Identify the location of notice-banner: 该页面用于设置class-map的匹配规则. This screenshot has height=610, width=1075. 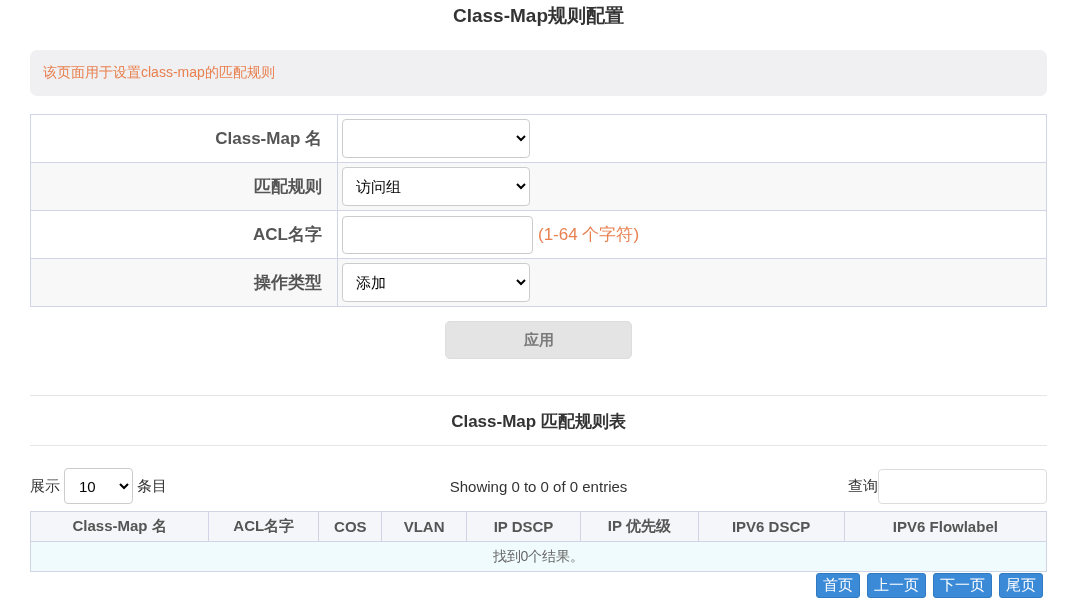
(538, 73).